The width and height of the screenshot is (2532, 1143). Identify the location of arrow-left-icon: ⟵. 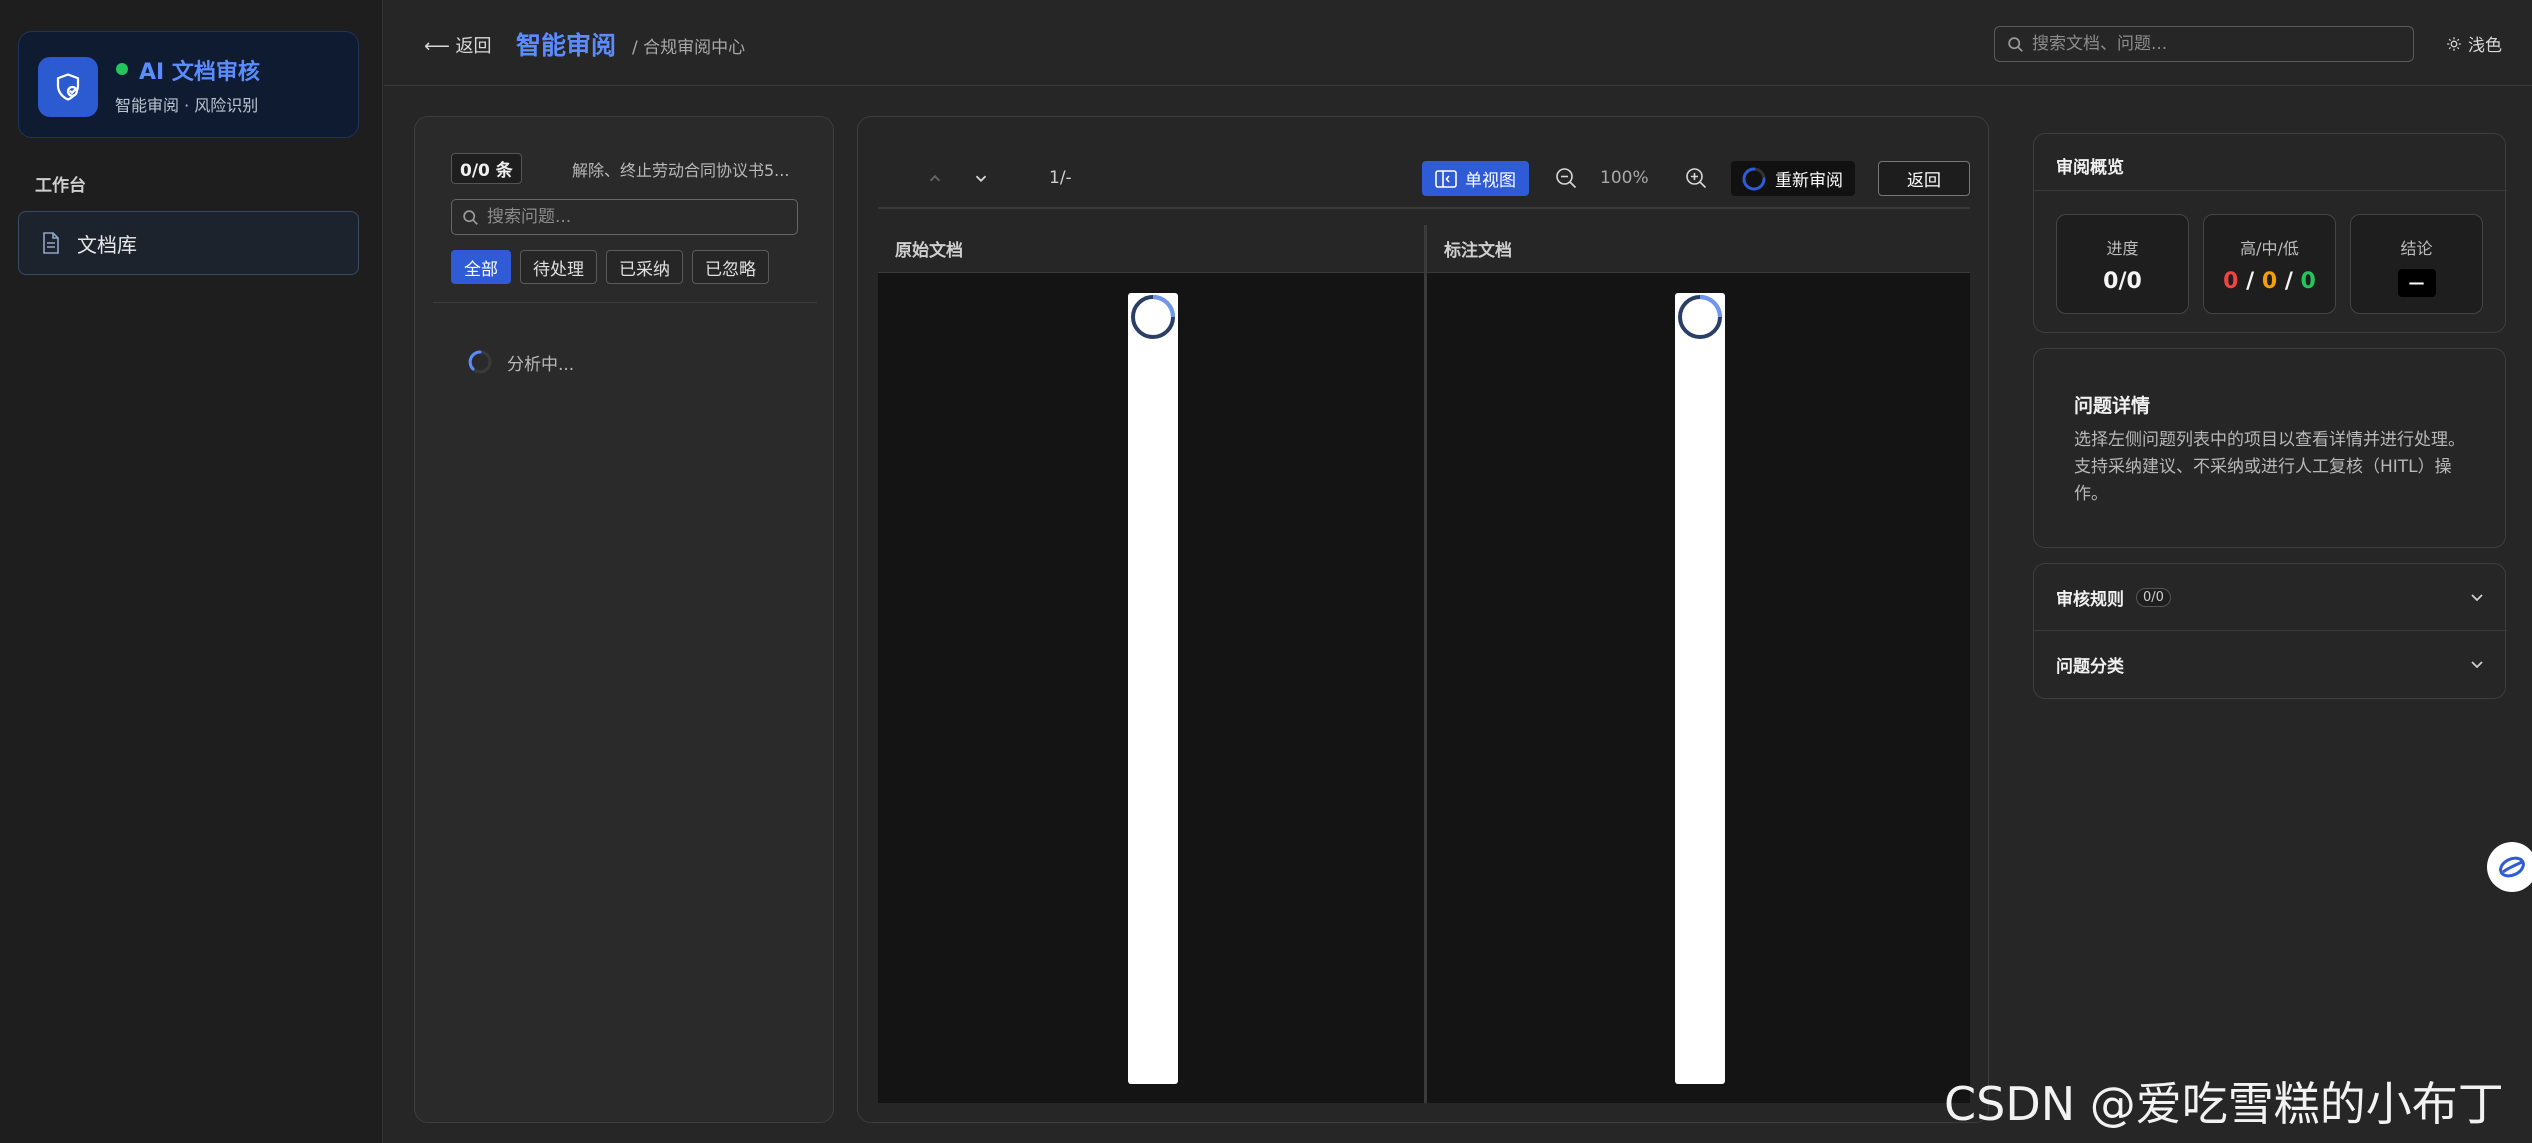
(437, 46).